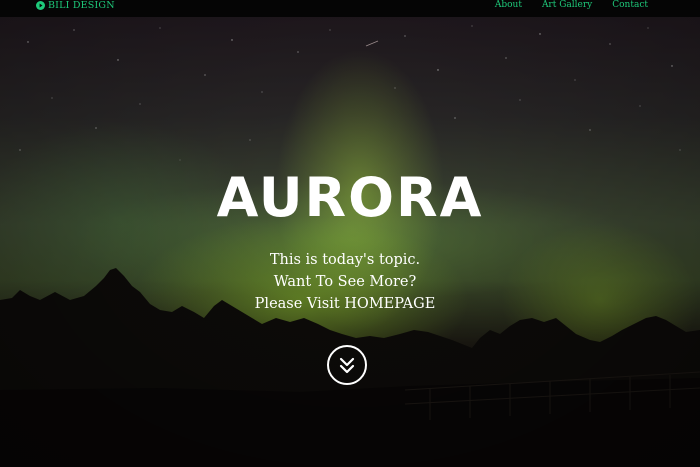  I want to click on hero-title: AURORA, so click(350, 197).